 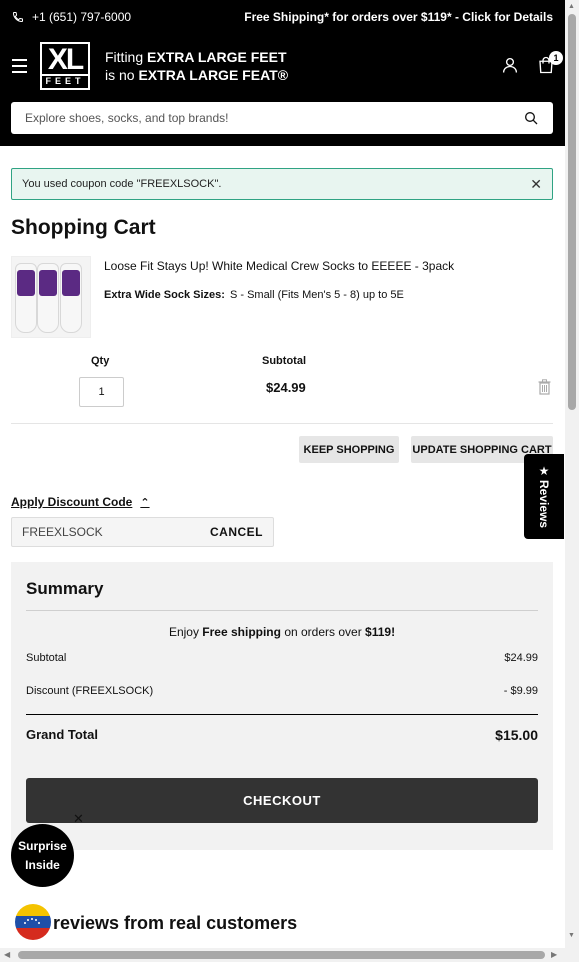 What do you see at coordinates (42, 845) in the screenshot?
I see `surprise-line-1: Surprise` at bounding box center [42, 845].